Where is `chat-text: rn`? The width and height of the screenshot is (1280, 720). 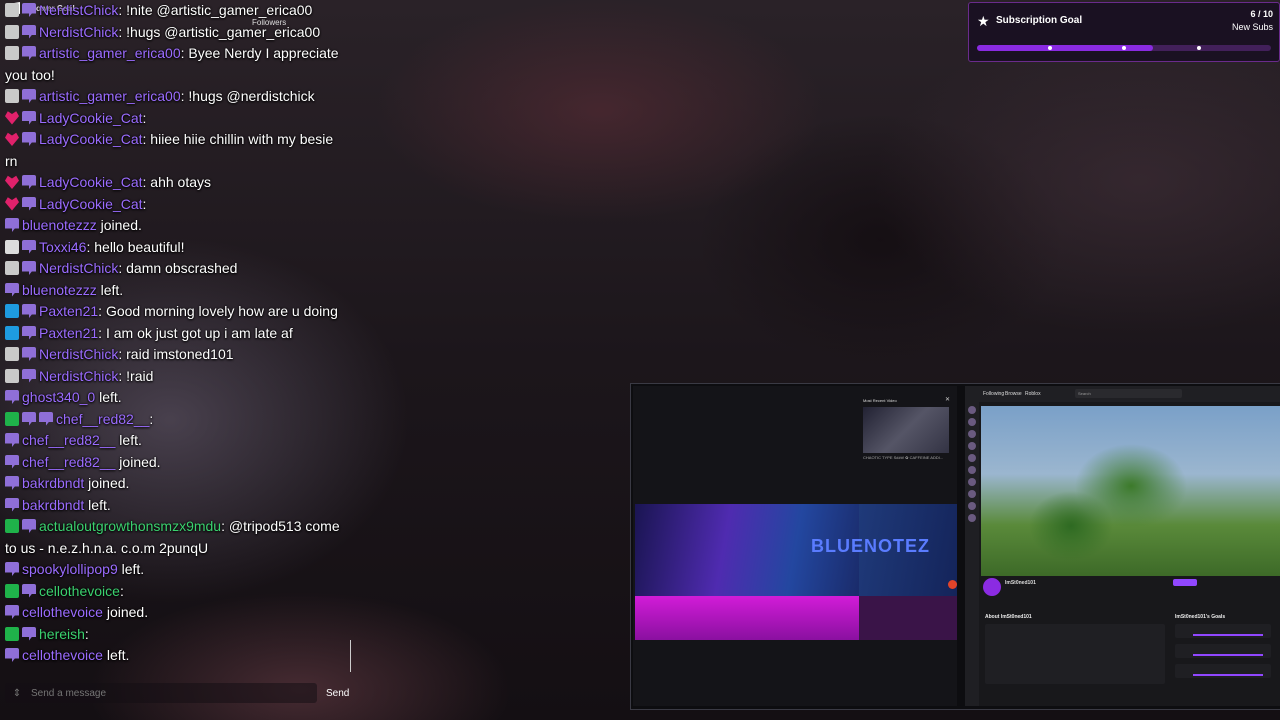
chat-text: rn is located at coordinates (11, 160).